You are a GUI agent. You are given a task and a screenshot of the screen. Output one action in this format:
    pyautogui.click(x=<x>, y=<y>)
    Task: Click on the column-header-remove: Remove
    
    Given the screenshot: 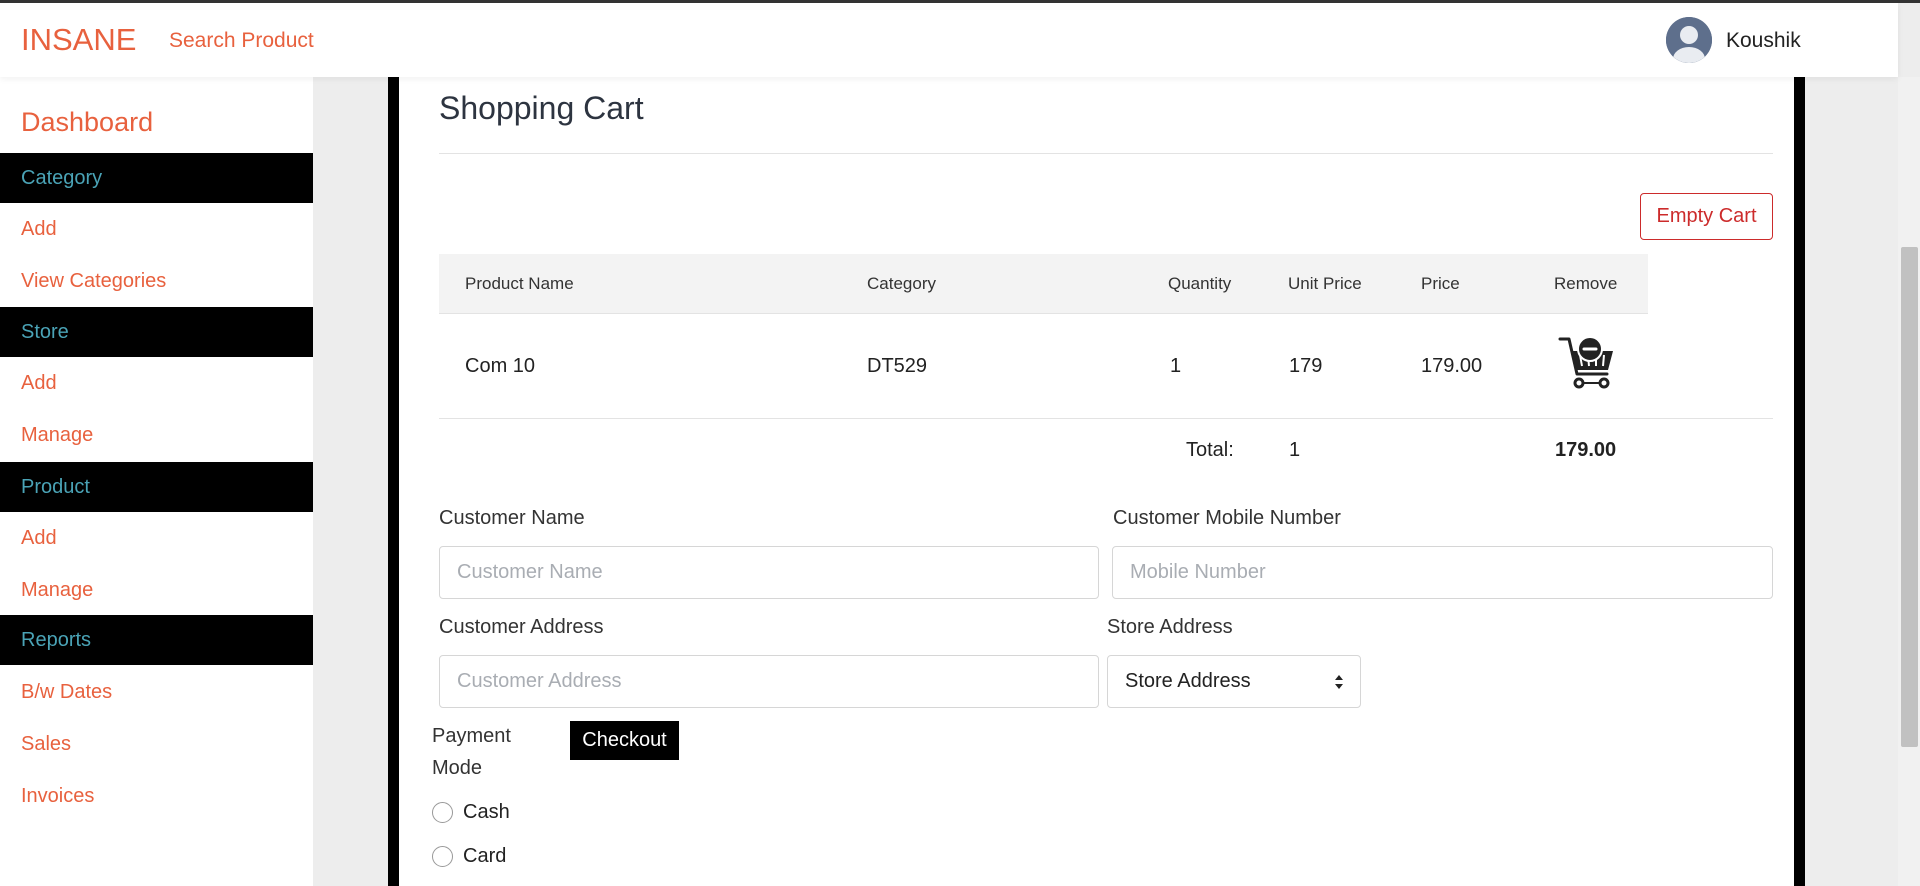 What is the action you would take?
    pyautogui.click(x=1586, y=283)
    